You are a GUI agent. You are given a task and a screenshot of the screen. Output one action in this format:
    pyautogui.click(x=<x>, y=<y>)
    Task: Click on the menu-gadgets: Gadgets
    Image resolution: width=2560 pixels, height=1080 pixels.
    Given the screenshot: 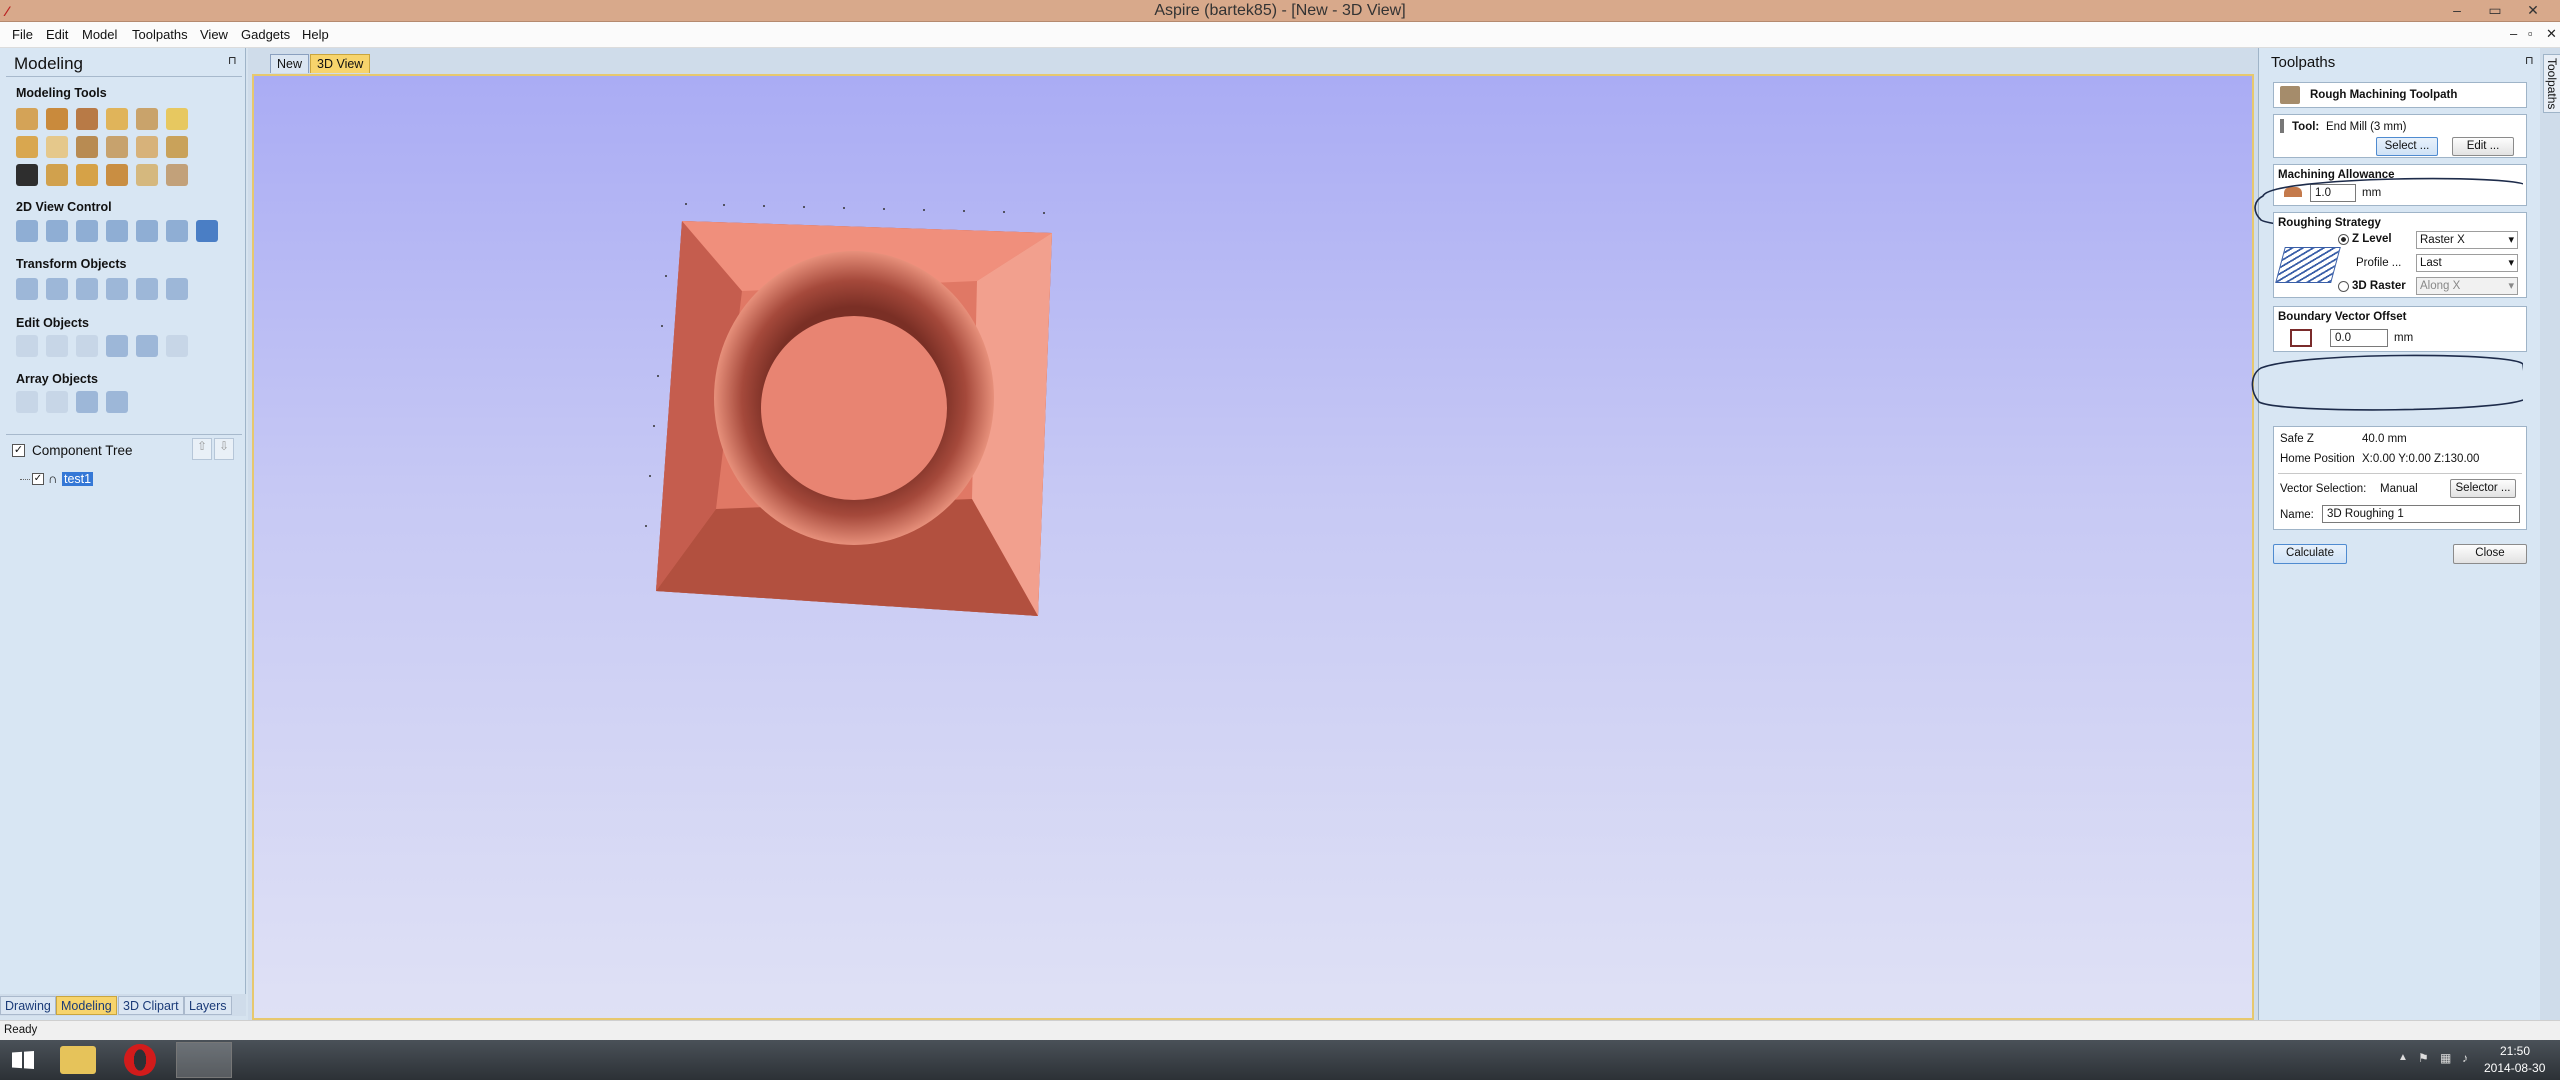 What is the action you would take?
    pyautogui.click(x=265, y=34)
    